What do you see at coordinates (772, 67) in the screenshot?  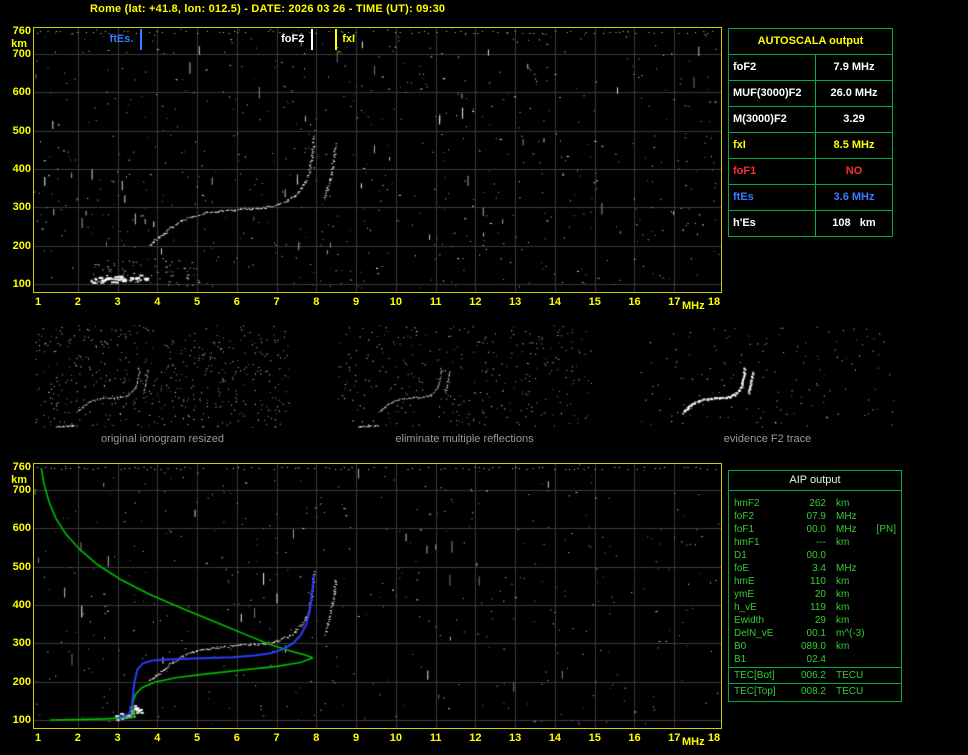 I see `autoscala-row-label: foF2` at bounding box center [772, 67].